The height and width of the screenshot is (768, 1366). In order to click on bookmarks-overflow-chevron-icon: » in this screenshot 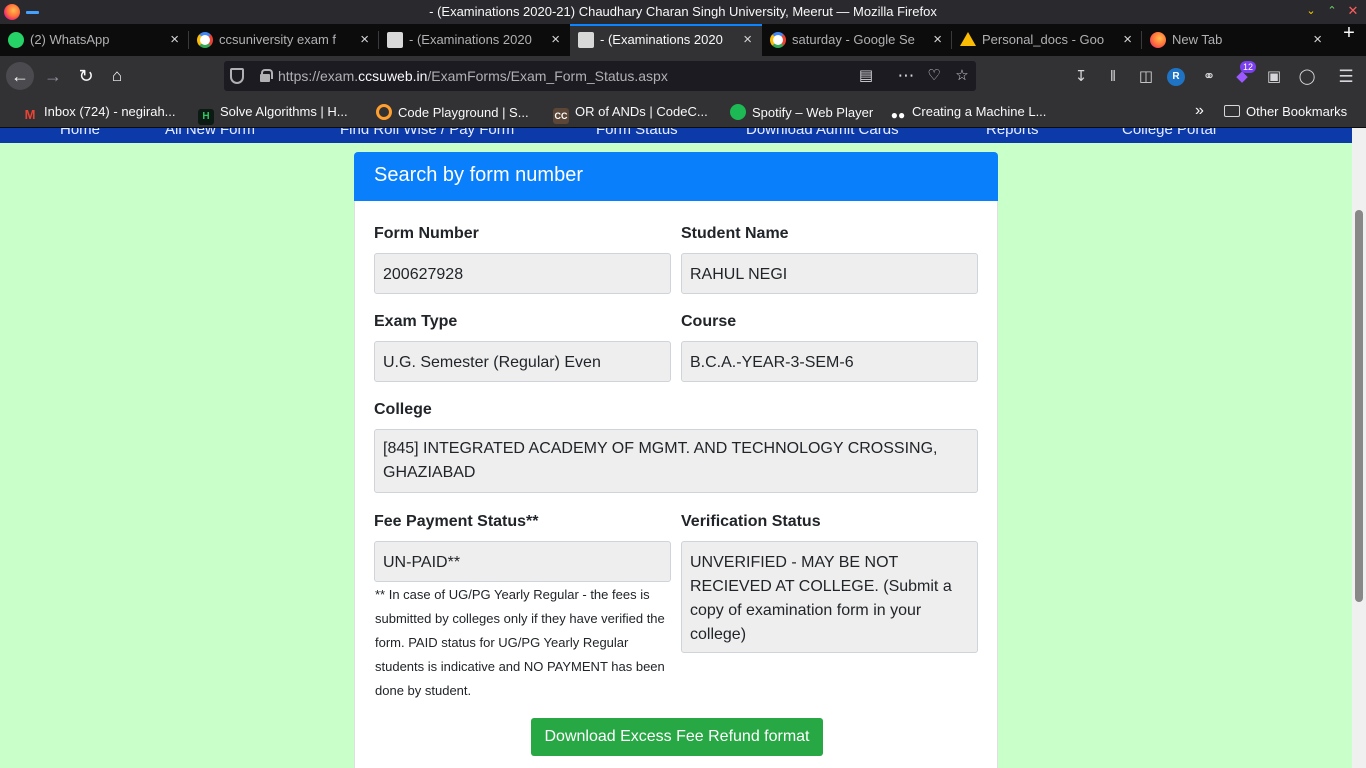, I will do `click(1199, 111)`.